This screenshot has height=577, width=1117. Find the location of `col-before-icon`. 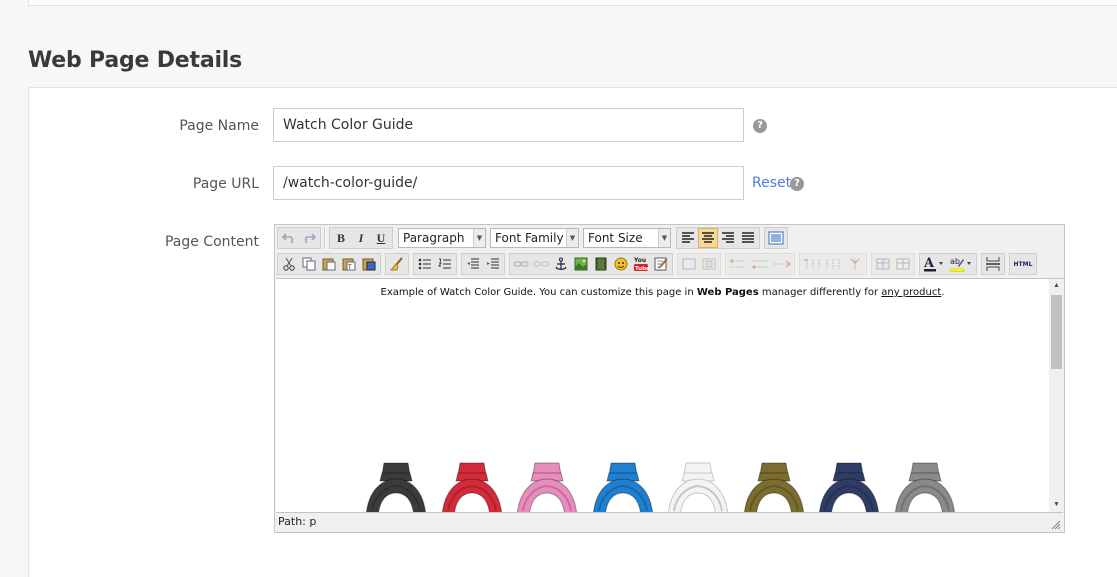

col-before-icon is located at coordinates (812, 264).